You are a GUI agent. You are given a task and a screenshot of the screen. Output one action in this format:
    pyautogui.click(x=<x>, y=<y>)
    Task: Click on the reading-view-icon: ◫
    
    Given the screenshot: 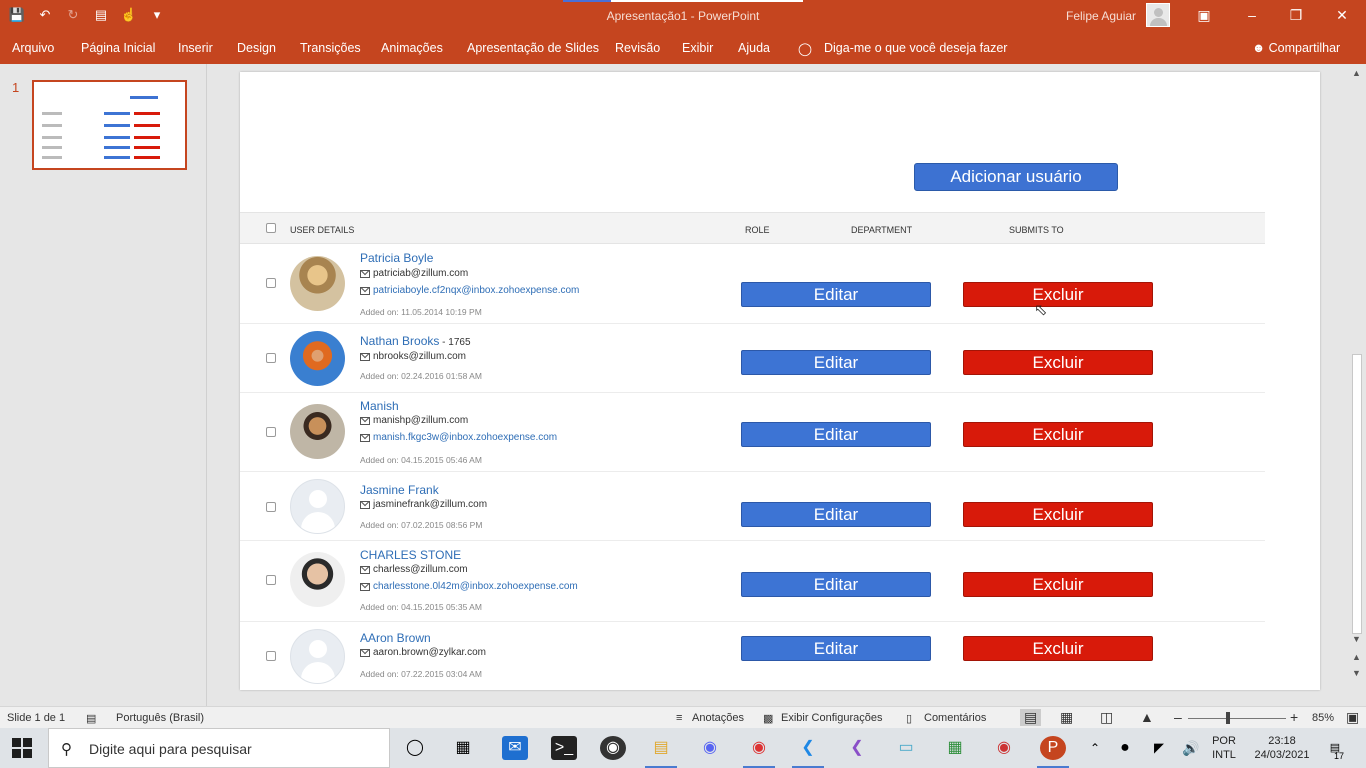 What is the action you would take?
    pyautogui.click(x=1106, y=717)
    